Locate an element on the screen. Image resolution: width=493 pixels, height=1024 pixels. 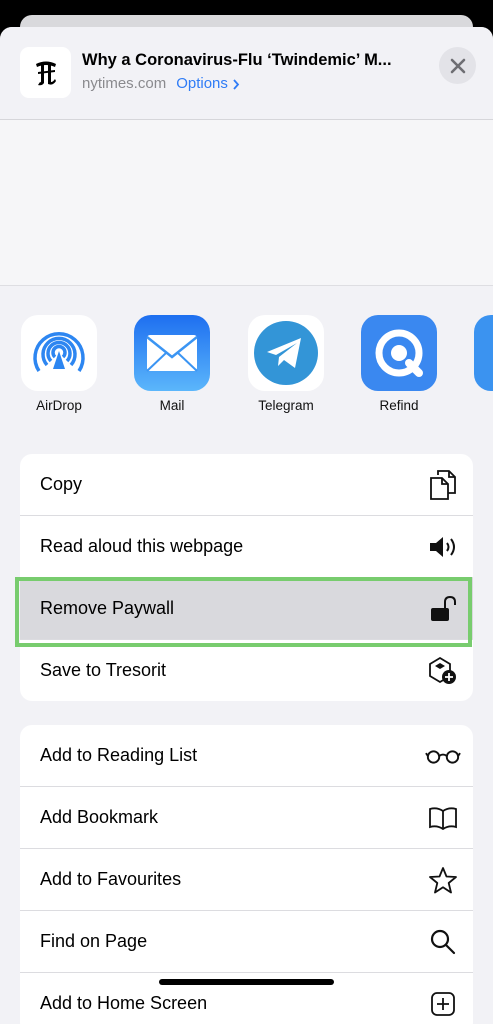
action-find-on-page: Find on Page is located at coordinates (246, 942).